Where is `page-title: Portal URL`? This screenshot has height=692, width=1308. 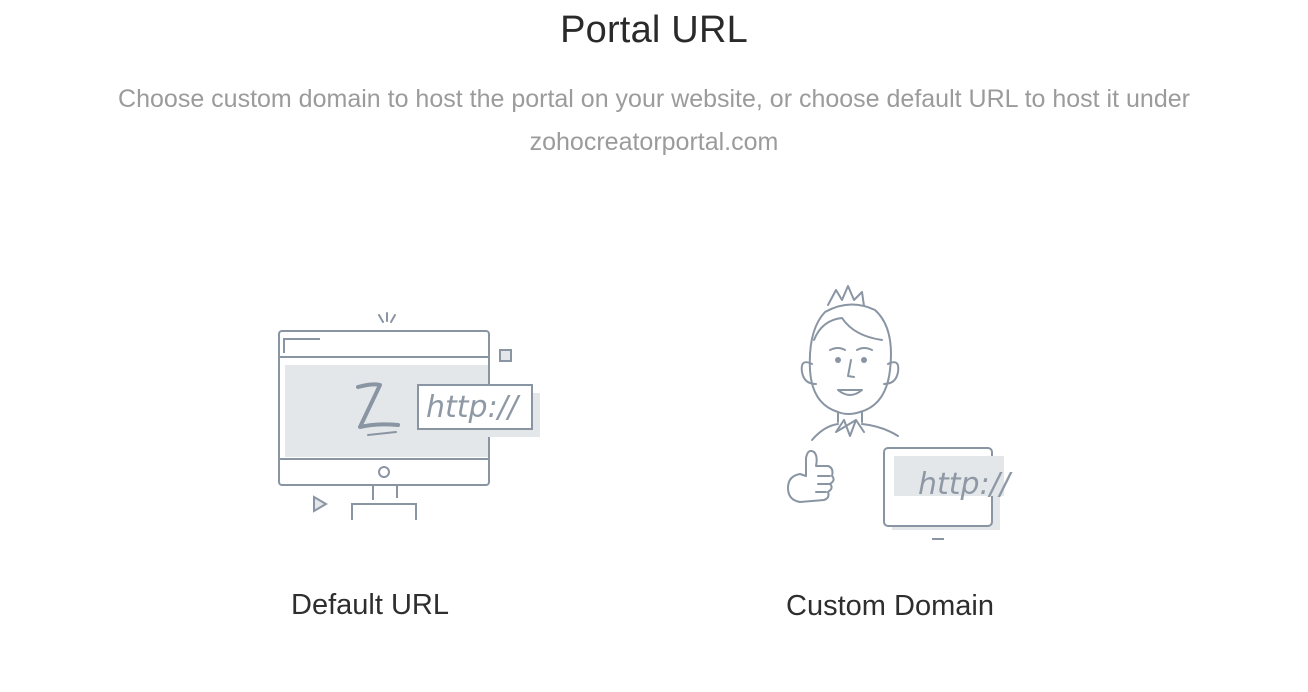
page-title: Portal URL is located at coordinates (654, 30).